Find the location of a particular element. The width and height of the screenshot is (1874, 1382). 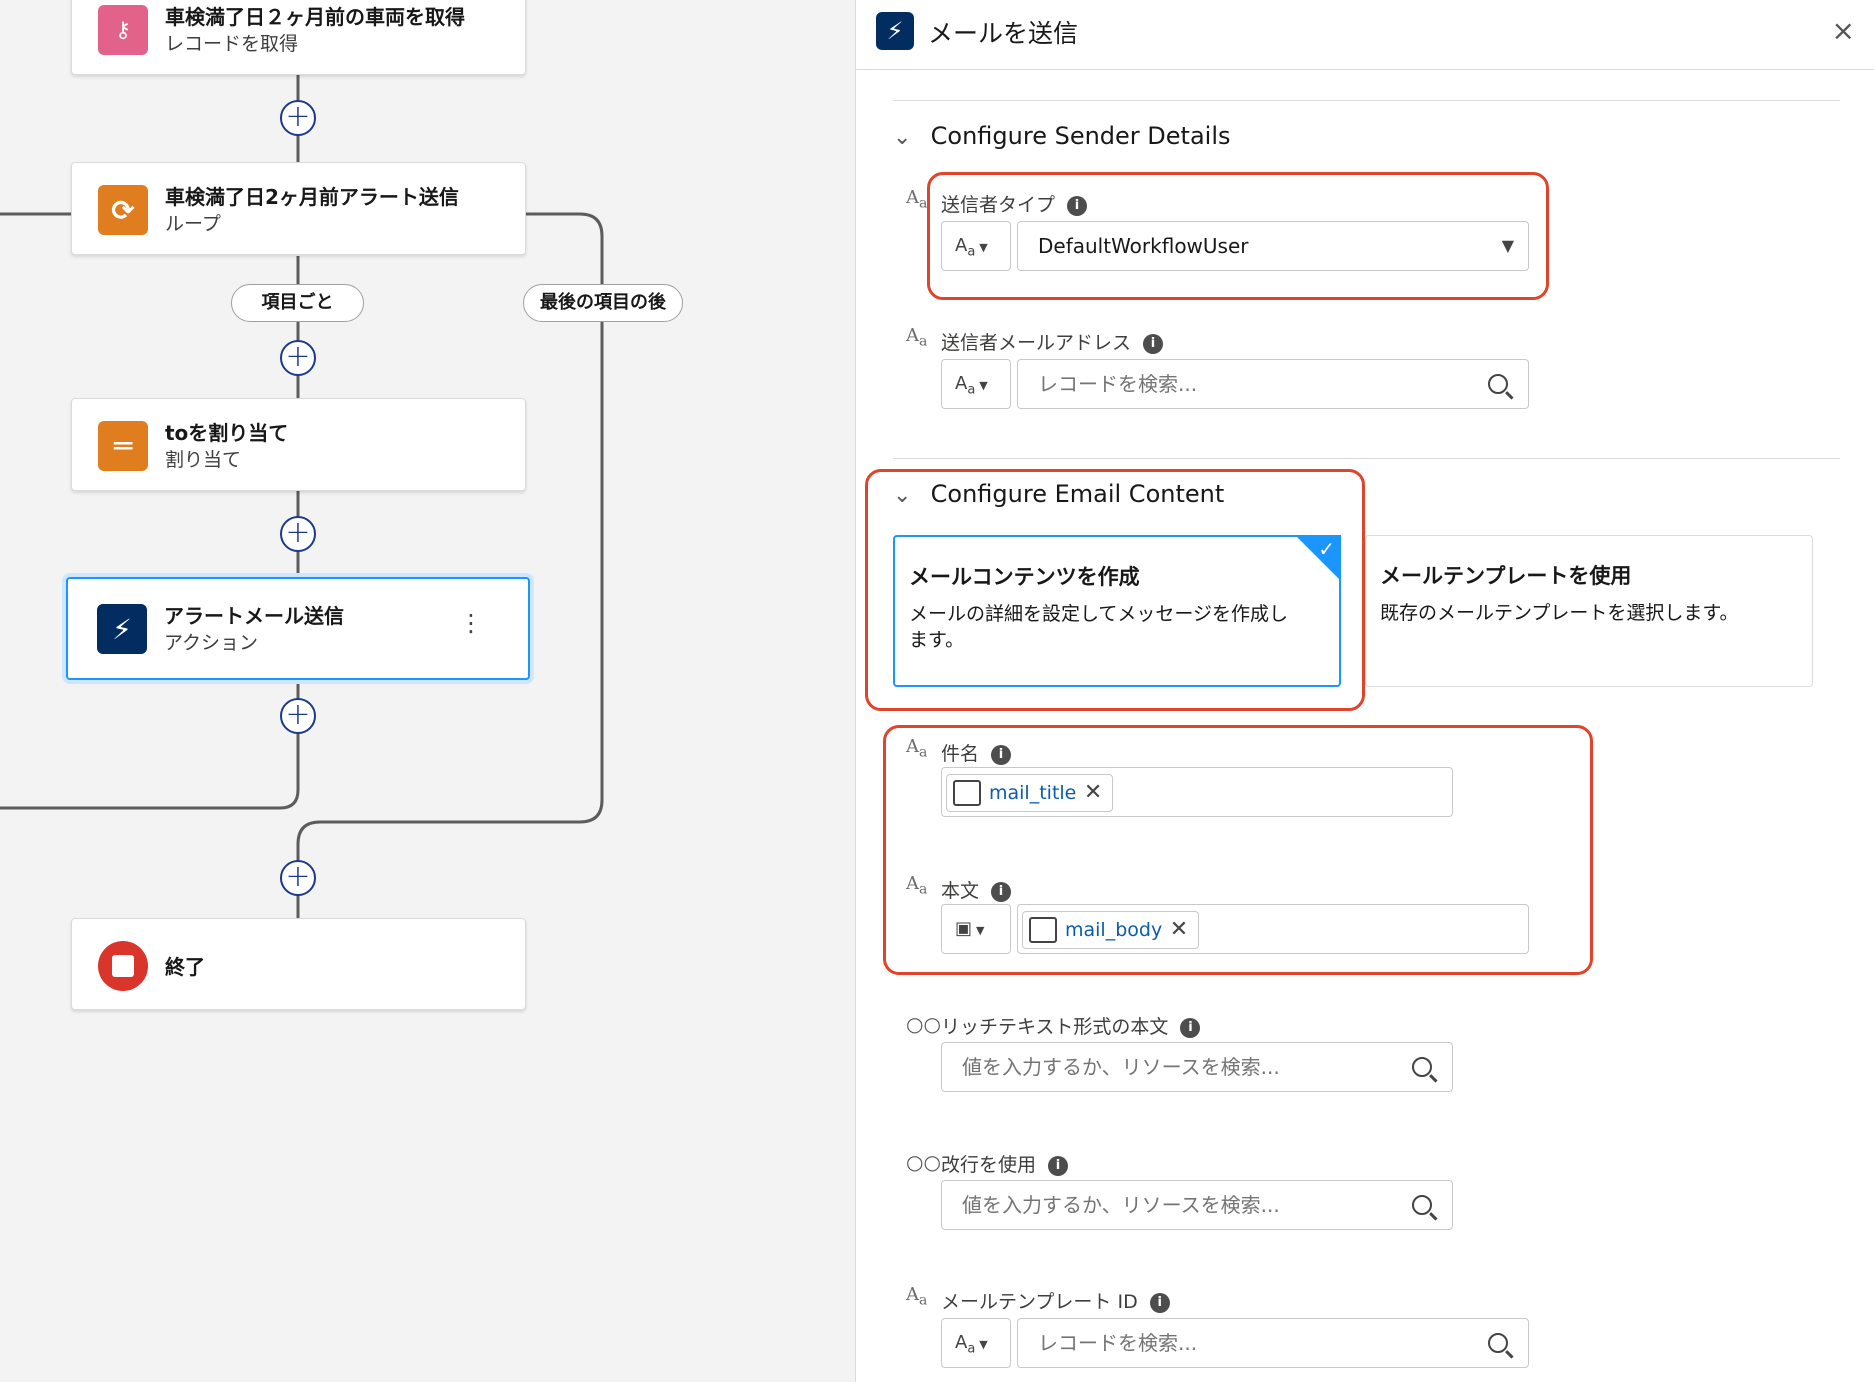

sender-address-label: 送信者メールアドレス i is located at coordinates (1052, 341).